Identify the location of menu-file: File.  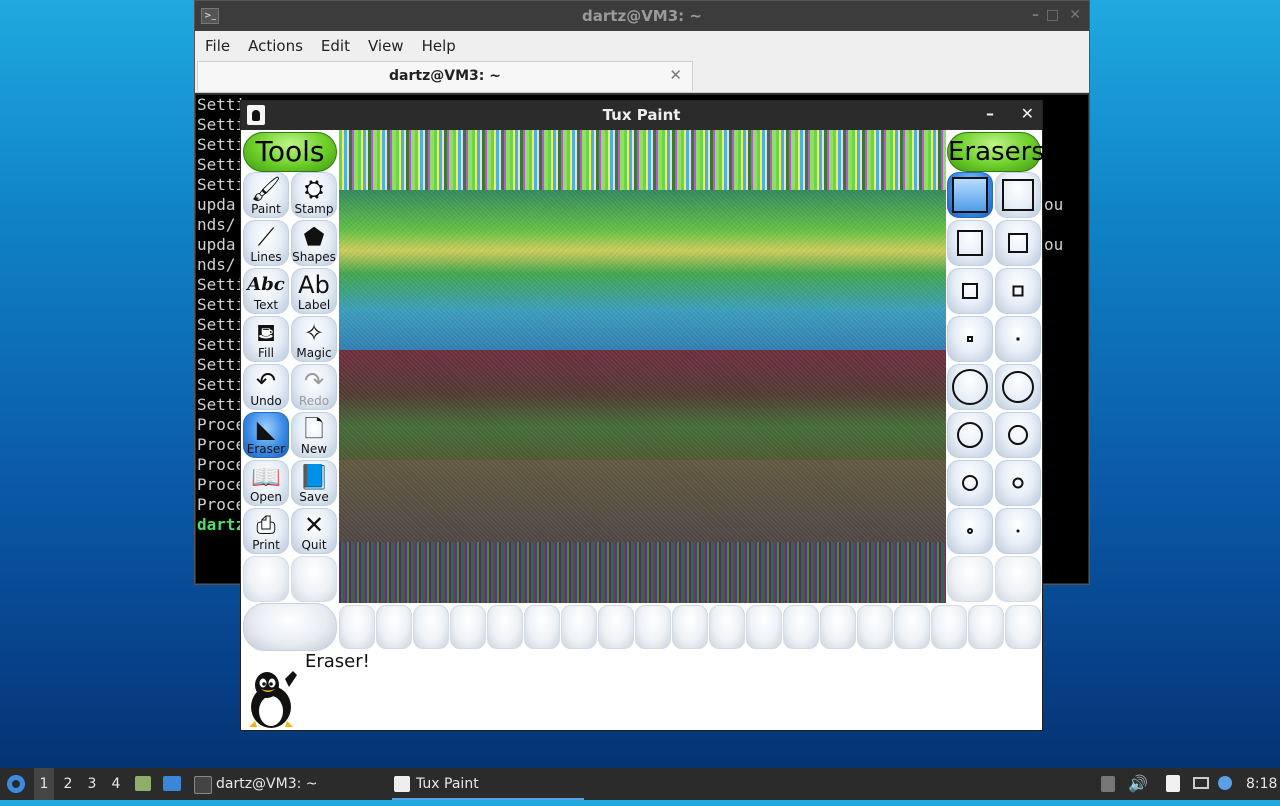
(220, 46).